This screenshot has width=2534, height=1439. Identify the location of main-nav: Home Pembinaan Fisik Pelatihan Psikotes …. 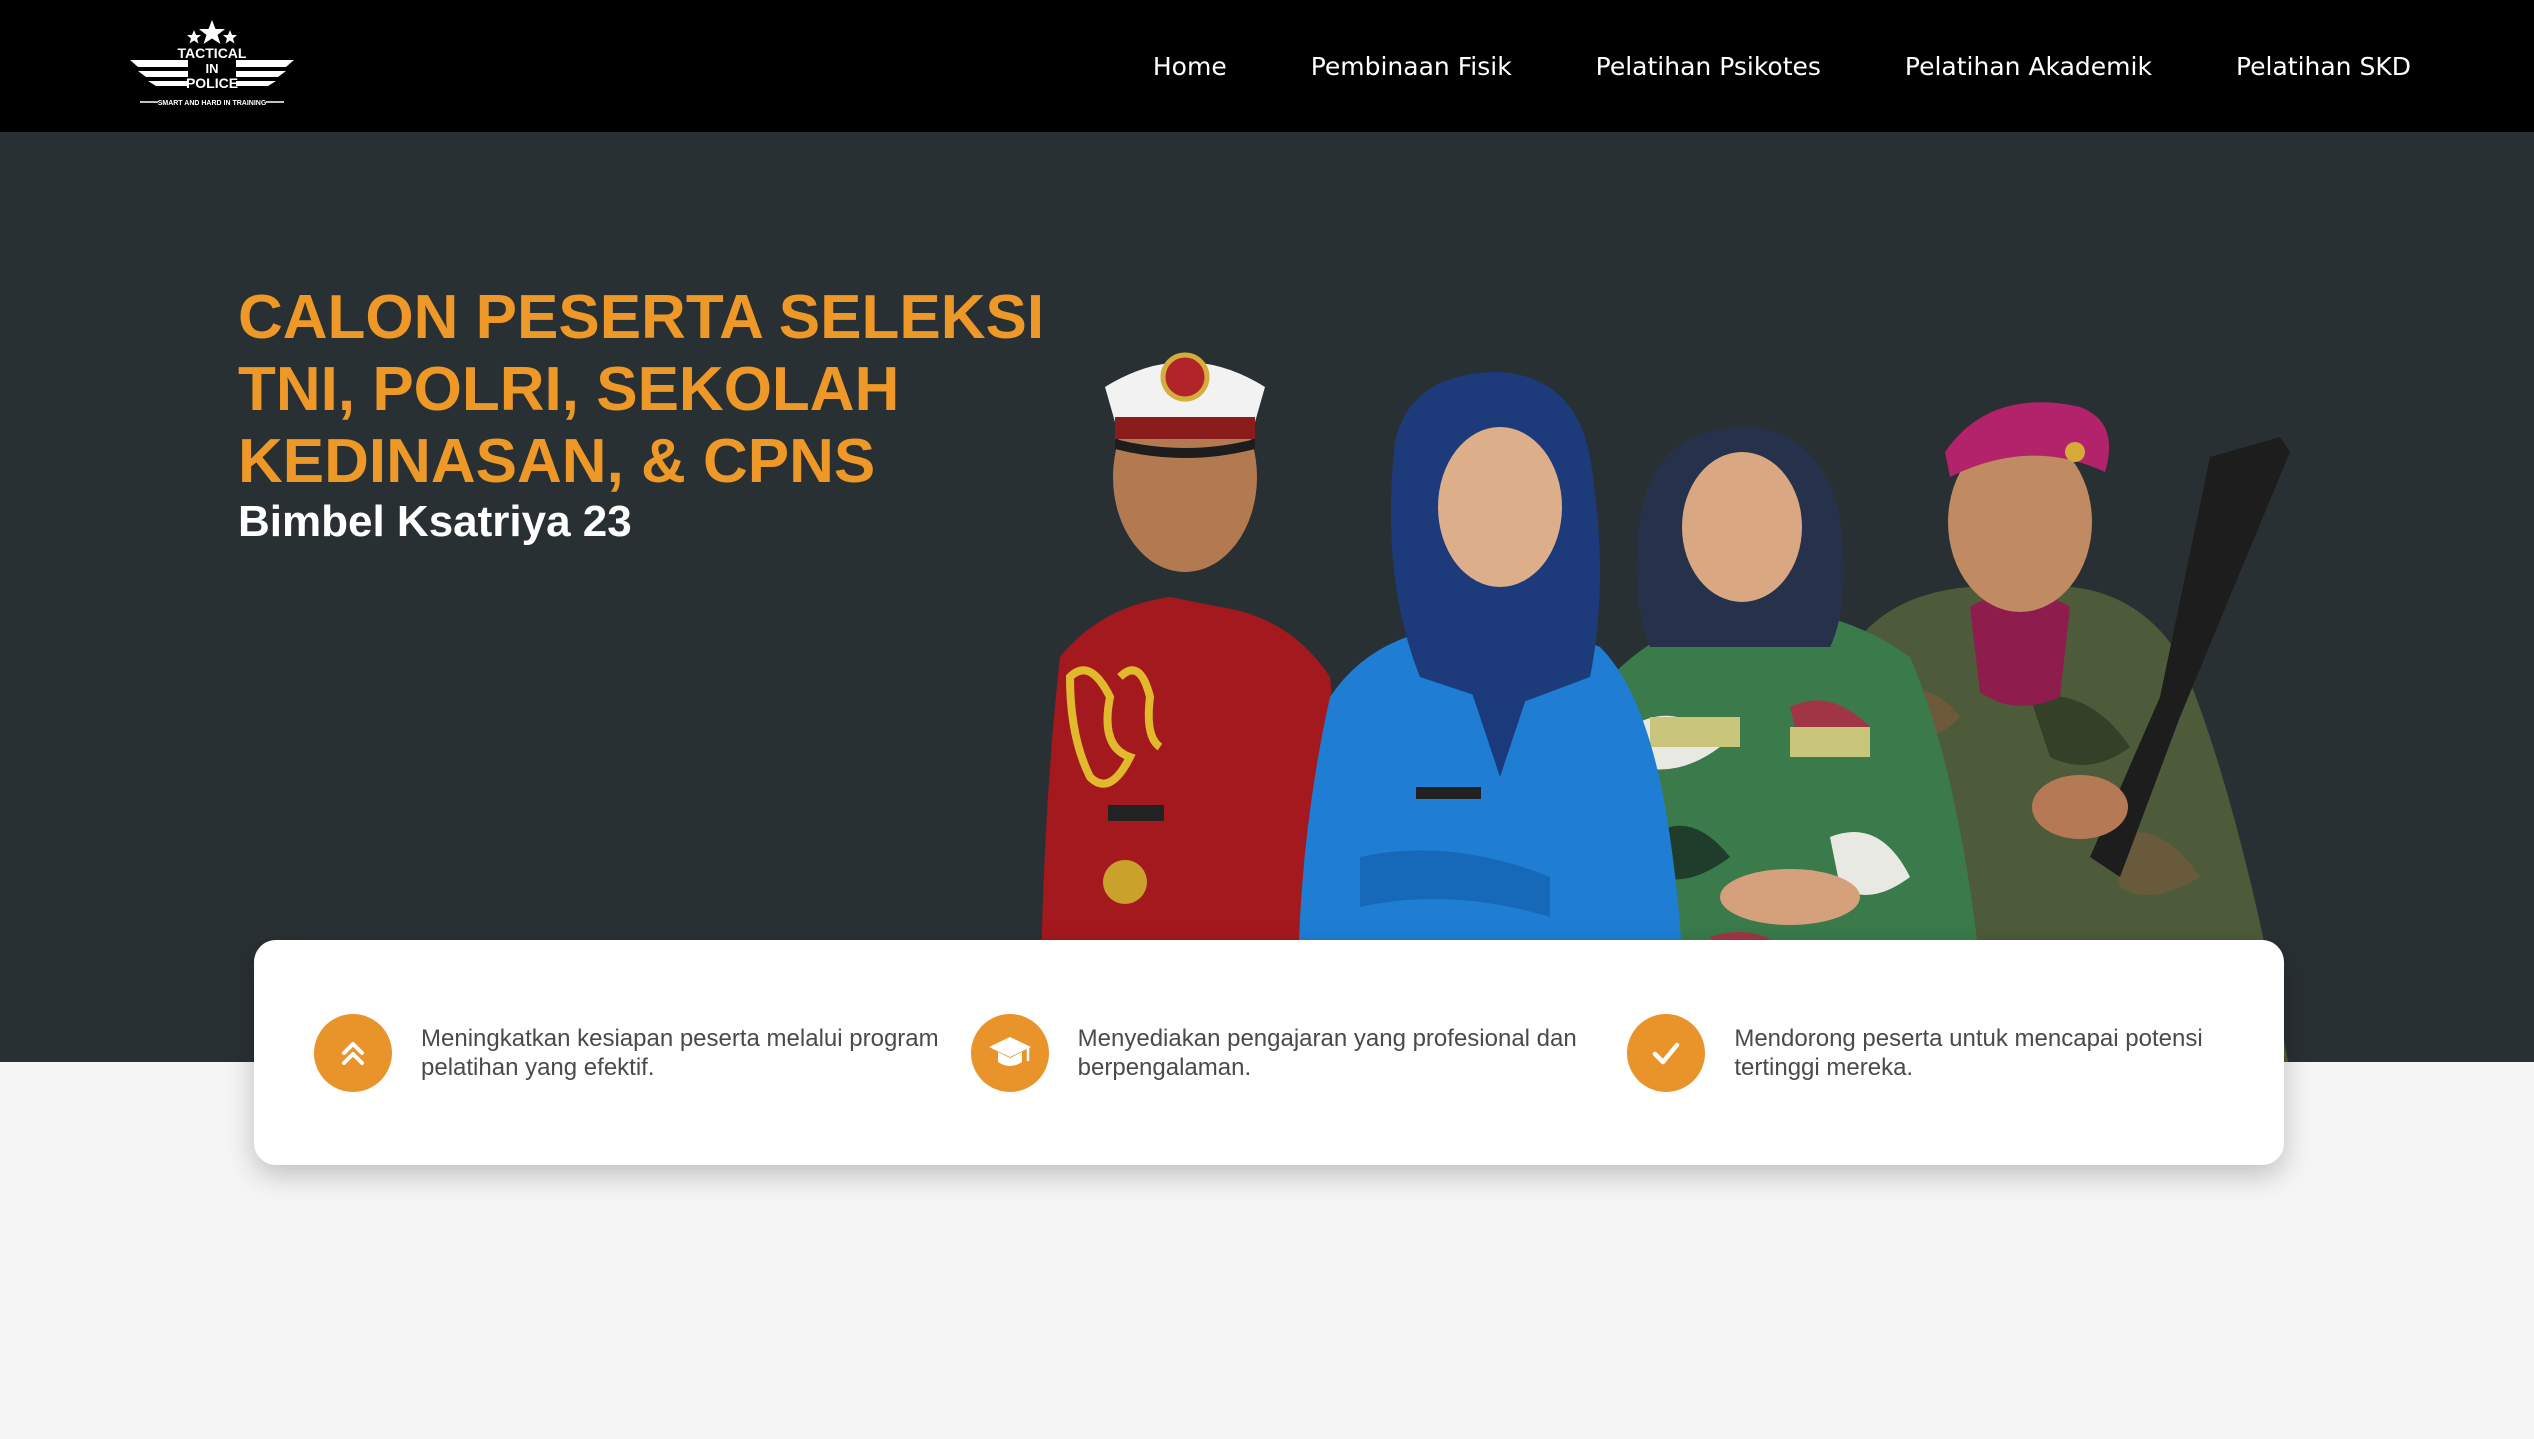
(1740, 66).